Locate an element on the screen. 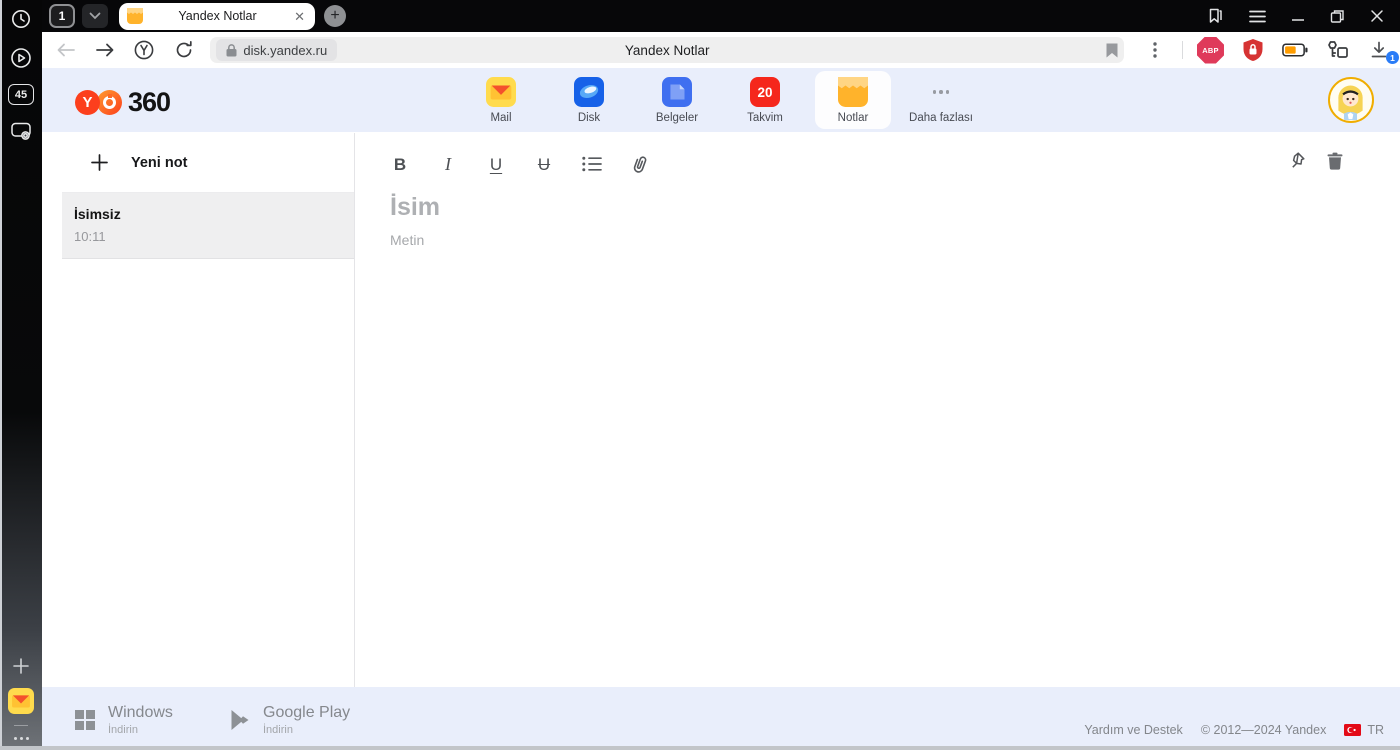 The height and width of the screenshot is (750, 1400). screenshot-icon is located at coordinates (21, 131).